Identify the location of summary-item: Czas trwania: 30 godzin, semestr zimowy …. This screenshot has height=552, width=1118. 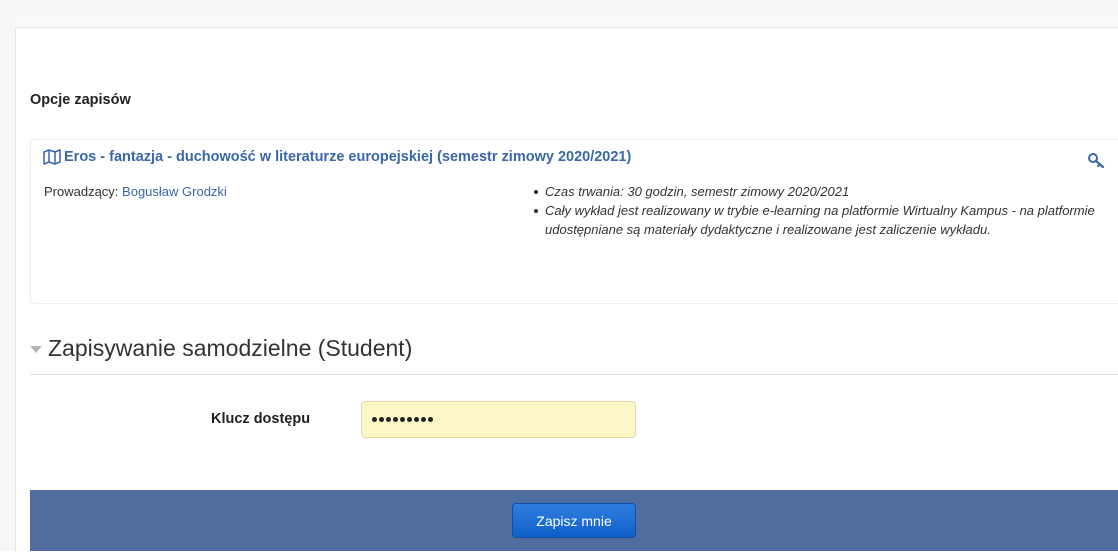
(821, 191).